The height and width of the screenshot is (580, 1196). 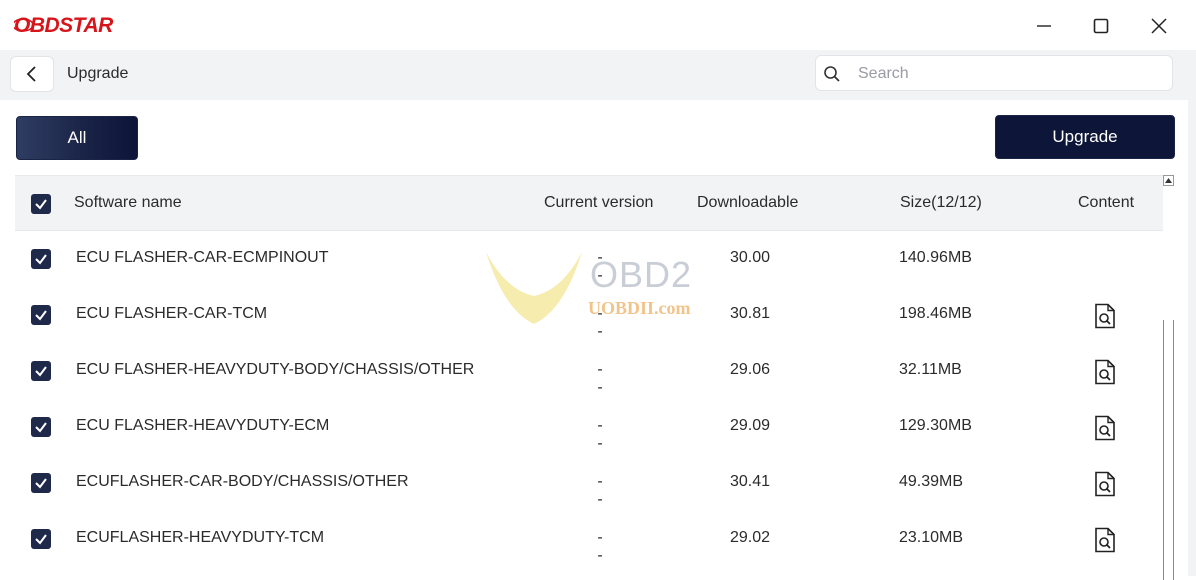 What do you see at coordinates (935, 313) in the screenshot?
I see `file-size: 198.46MB` at bounding box center [935, 313].